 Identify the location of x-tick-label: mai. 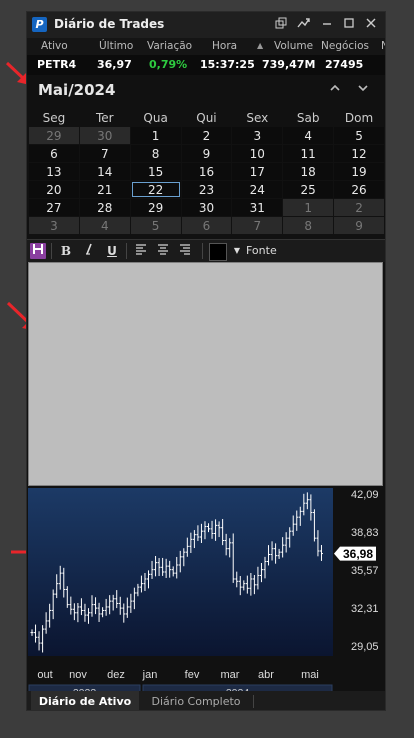
(310, 675).